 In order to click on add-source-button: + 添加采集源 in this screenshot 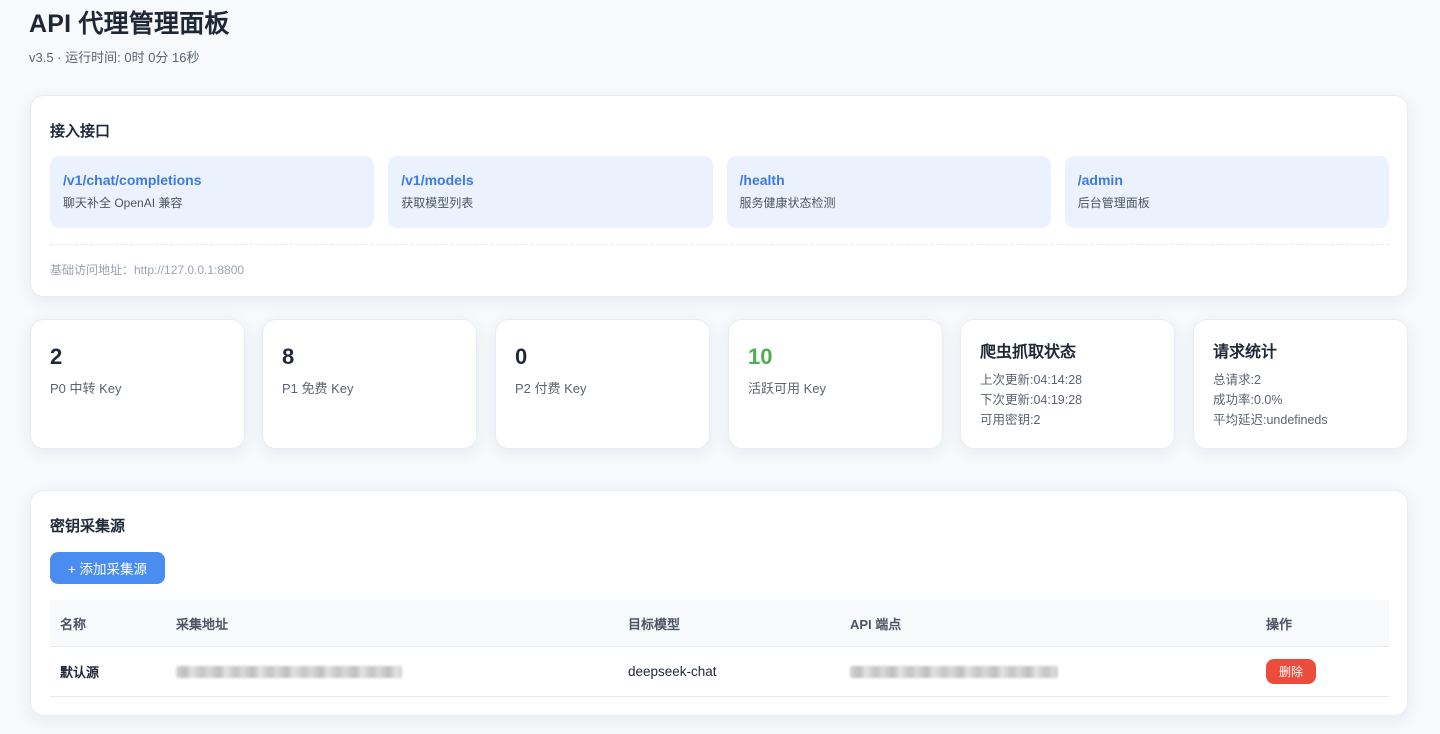, I will do `click(107, 568)`.